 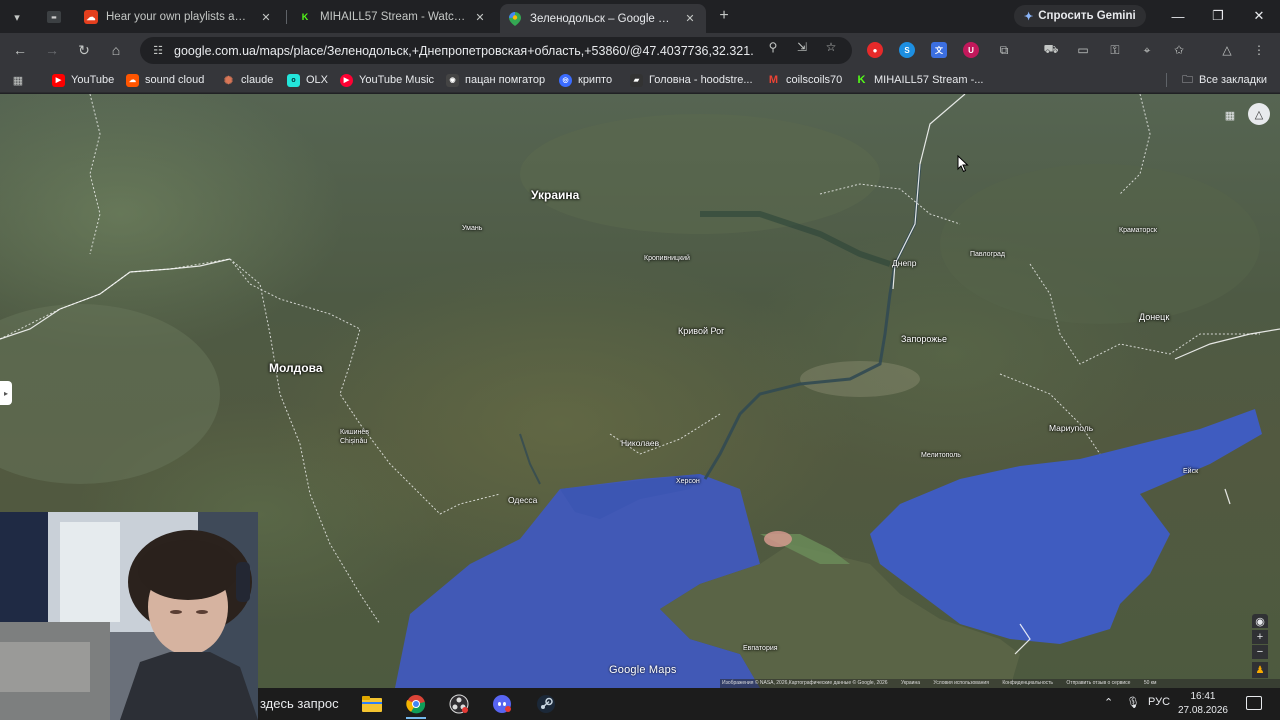 What do you see at coordinates (555, 195) in the screenshot?
I see `map-label-ukraine: Украина` at bounding box center [555, 195].